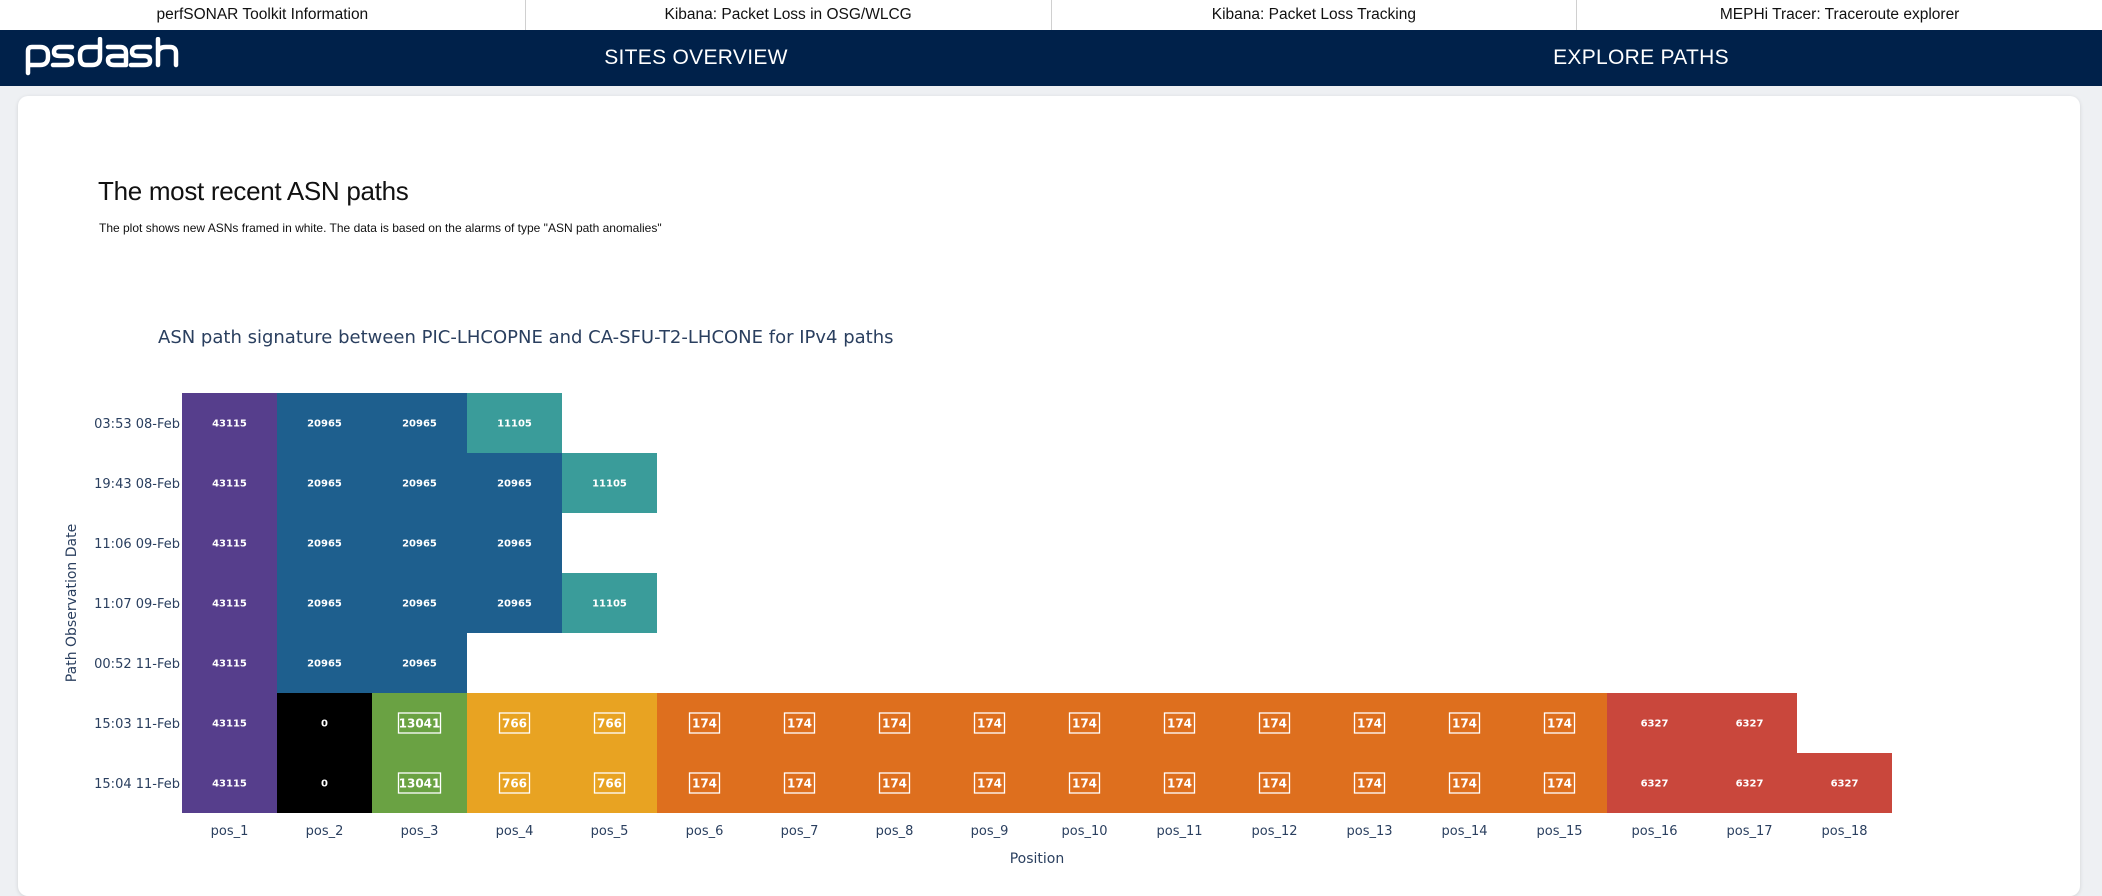 The image size is (2102, 896). Describe the element at coordinates (1369, 831) in the screenshot. I see `x-tick-label: pos_13` at that location.